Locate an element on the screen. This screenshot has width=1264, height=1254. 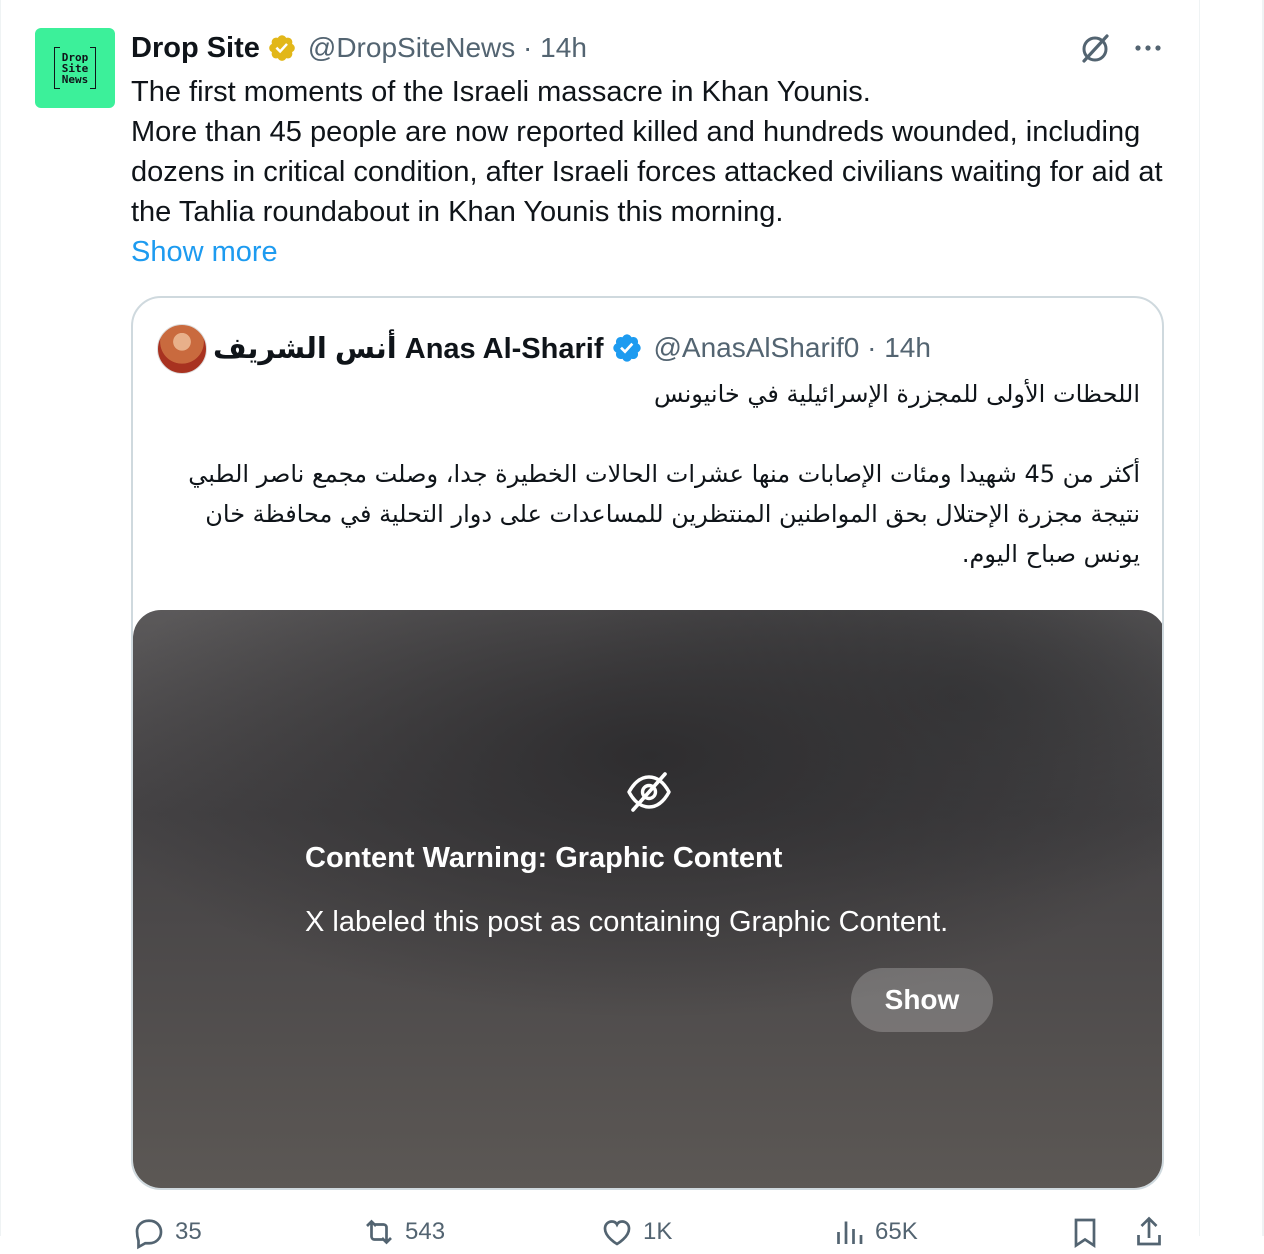
like-count: 1K is located at coordinates (658, 1231).